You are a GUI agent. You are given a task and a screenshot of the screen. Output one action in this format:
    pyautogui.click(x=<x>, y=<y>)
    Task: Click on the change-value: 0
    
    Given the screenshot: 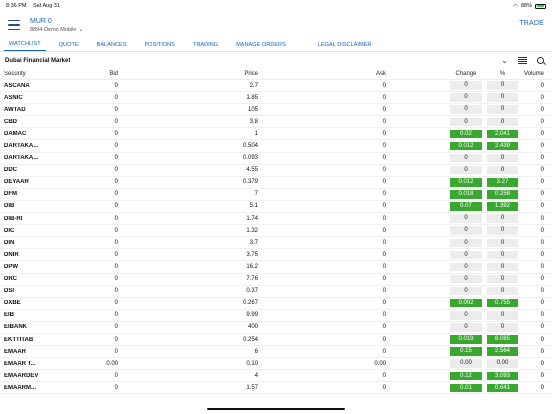 What is the action you would take?
    pyautogui.click(x=466, y=267)
    